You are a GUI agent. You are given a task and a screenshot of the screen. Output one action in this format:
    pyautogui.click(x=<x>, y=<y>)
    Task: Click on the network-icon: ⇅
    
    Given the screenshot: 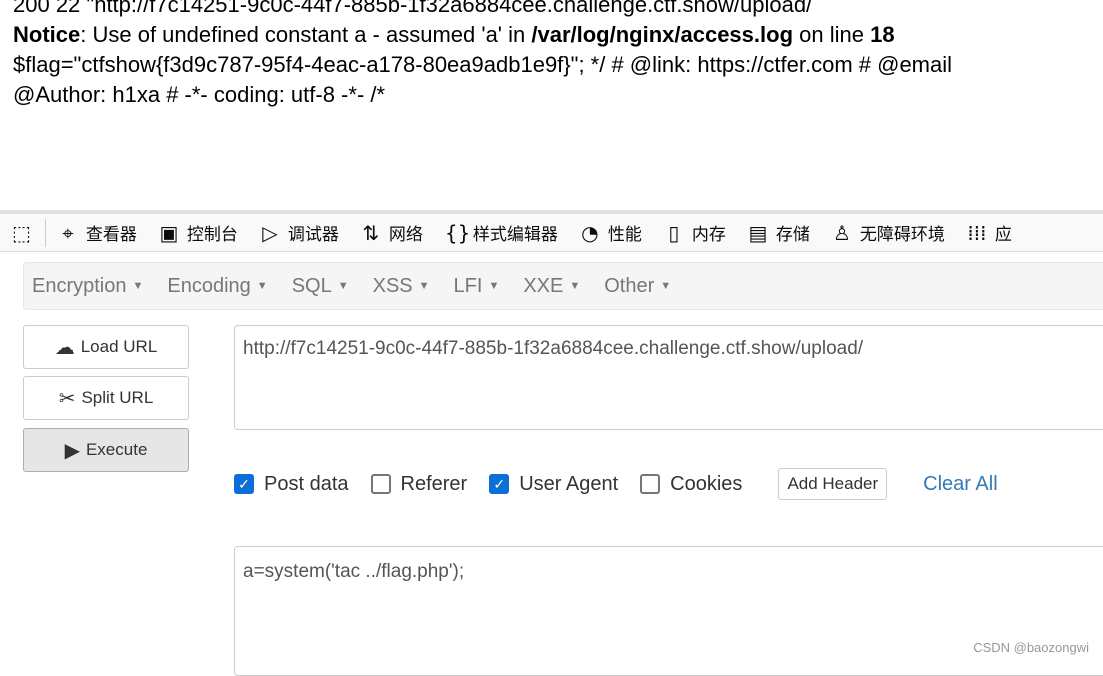 What is the action you would take?
    pyautogui.click(x=371, y=232)
    